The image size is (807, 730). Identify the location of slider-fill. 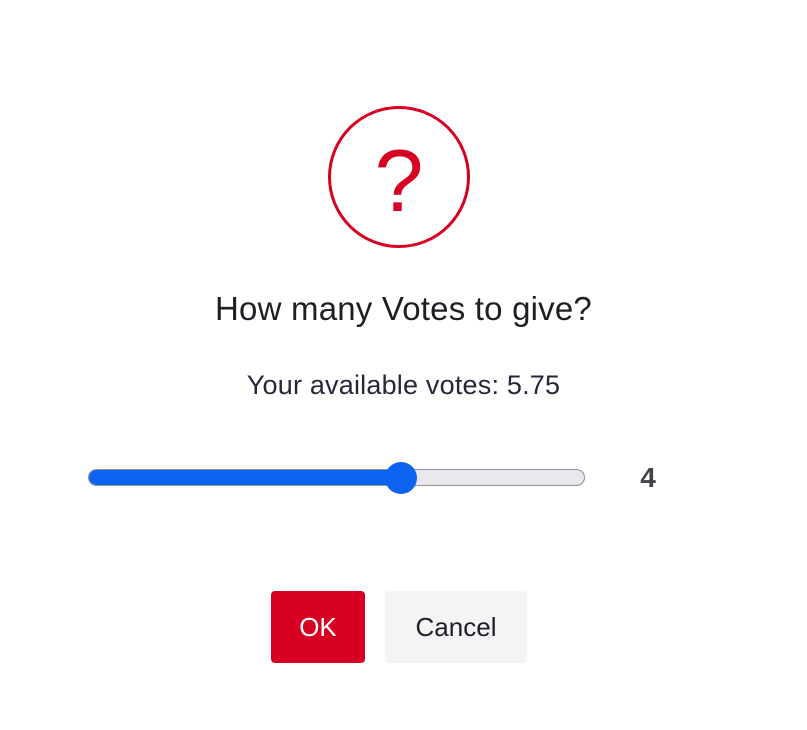
(245, 477).